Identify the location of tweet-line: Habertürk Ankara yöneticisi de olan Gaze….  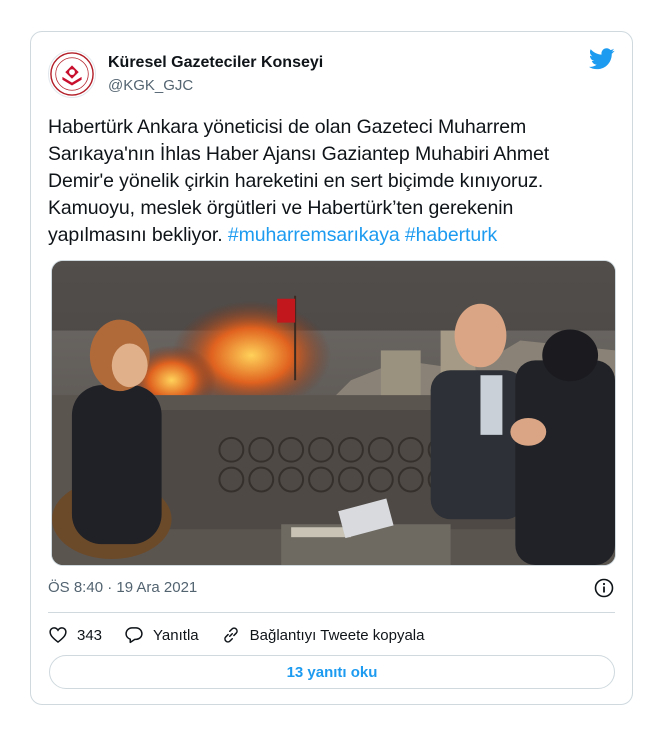
(287, 127).